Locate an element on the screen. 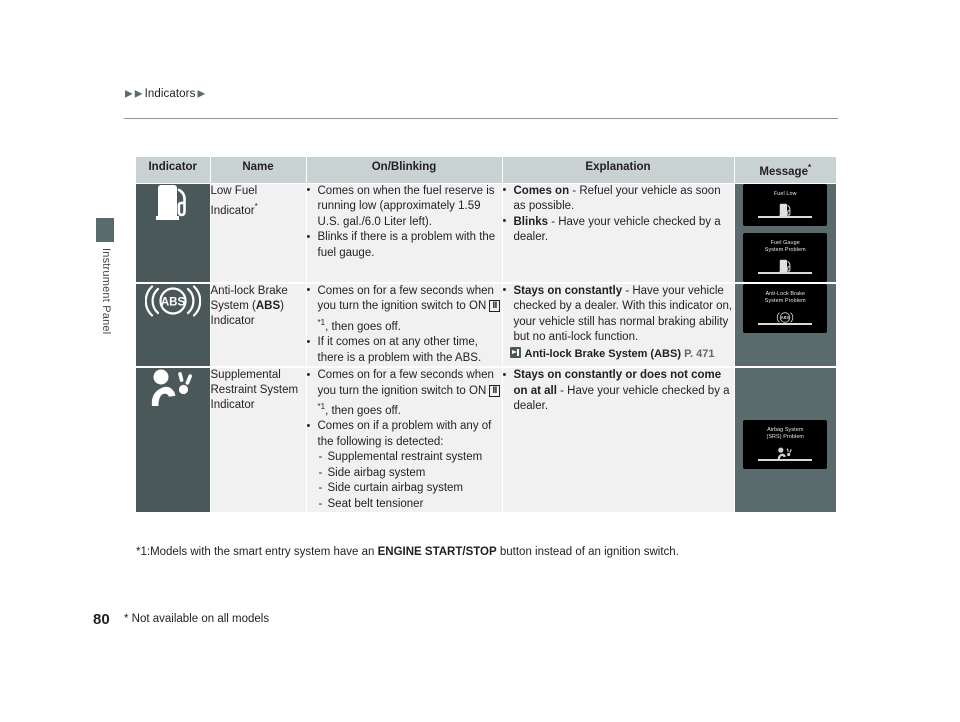 Image resolution: width=960 pixels, height=722 pixels. abs-icon: ABS is located at coordinates (172, 301).